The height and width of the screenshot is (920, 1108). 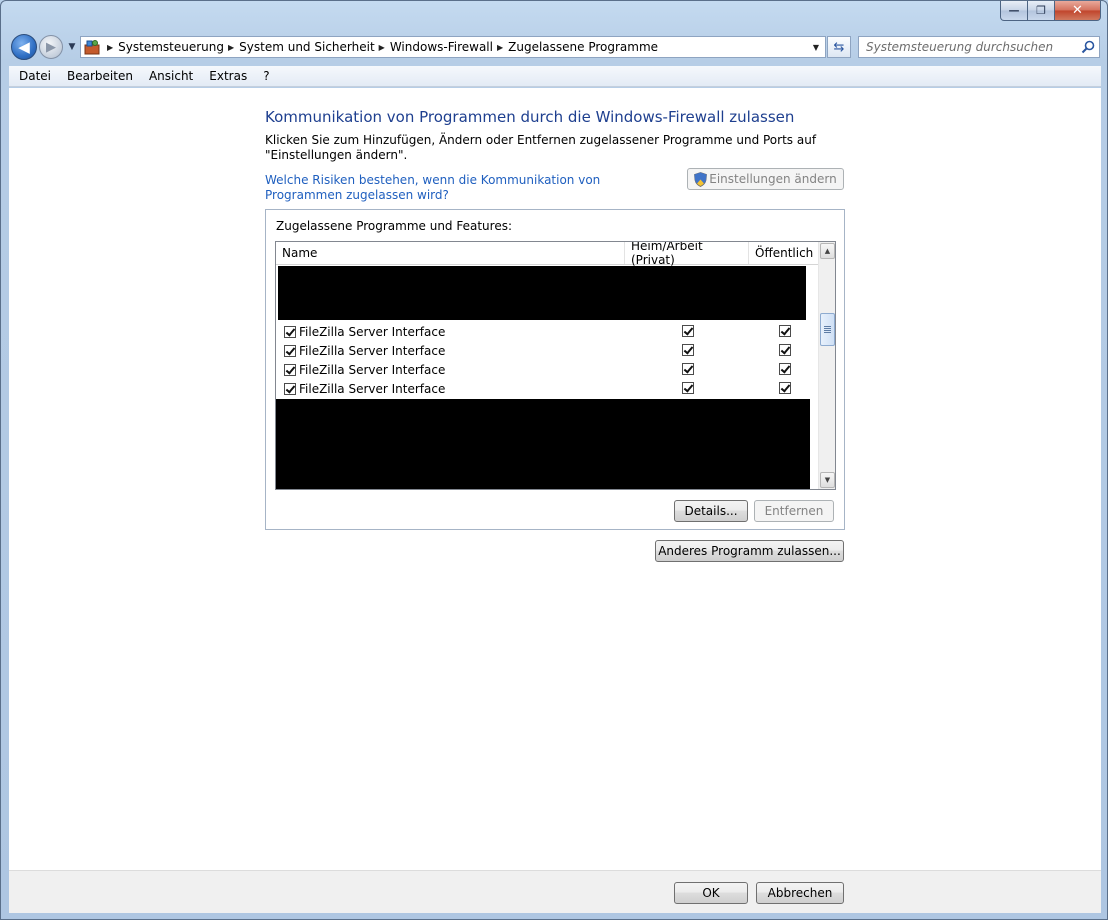 I want to click on close-button: ✕, so click(x=1078, y=11).